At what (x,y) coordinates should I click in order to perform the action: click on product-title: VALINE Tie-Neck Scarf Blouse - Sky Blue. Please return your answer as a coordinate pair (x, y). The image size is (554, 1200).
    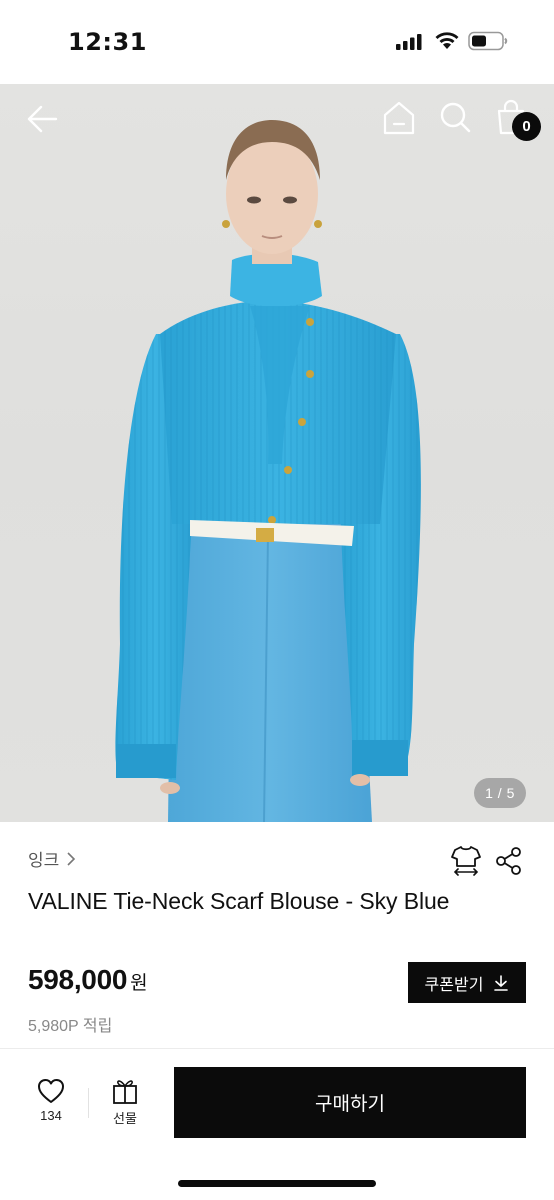
    Looking at the image, I should click on (239, 901).